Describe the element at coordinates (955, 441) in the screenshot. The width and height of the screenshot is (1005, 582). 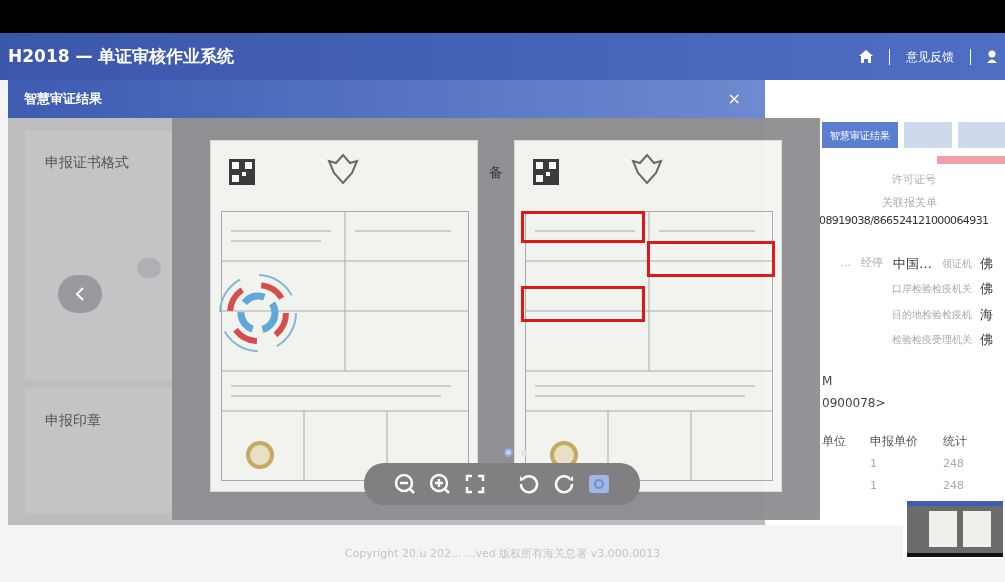
I see `column-header: 统计` at that location.